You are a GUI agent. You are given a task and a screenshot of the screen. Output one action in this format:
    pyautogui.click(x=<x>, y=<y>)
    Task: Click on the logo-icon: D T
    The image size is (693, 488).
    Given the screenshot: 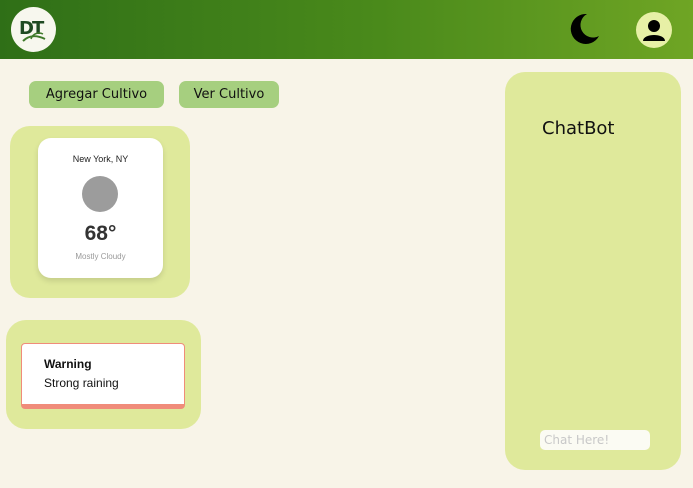 What is the action you would take?
    pyautogui.click(x=32, y=30)
    